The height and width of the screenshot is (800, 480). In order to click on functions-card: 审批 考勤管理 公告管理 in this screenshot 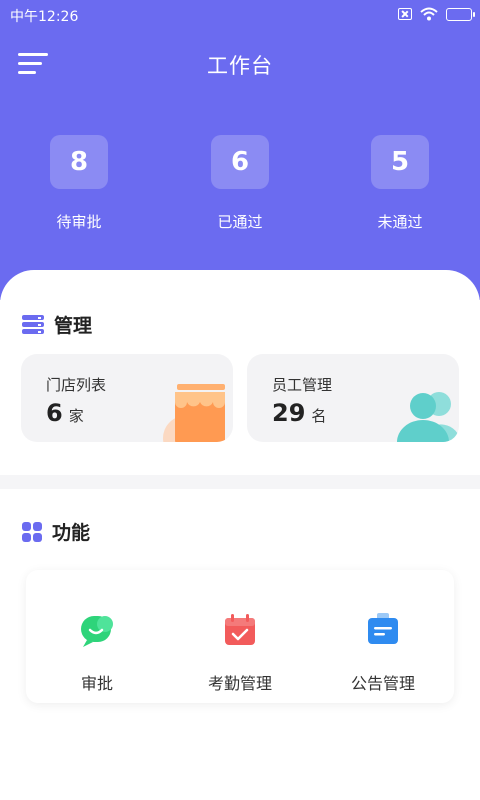, I will do `click(240, 636)`.